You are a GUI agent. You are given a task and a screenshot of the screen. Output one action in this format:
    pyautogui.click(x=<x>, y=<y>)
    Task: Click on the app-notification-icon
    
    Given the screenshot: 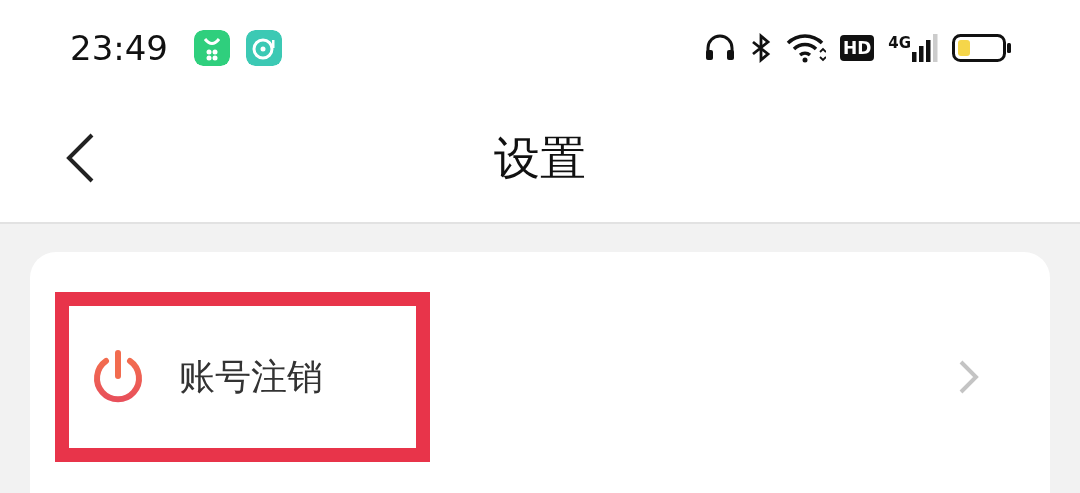 What is the action you would take?
    pyautogui.click(x=212, y=48)
    